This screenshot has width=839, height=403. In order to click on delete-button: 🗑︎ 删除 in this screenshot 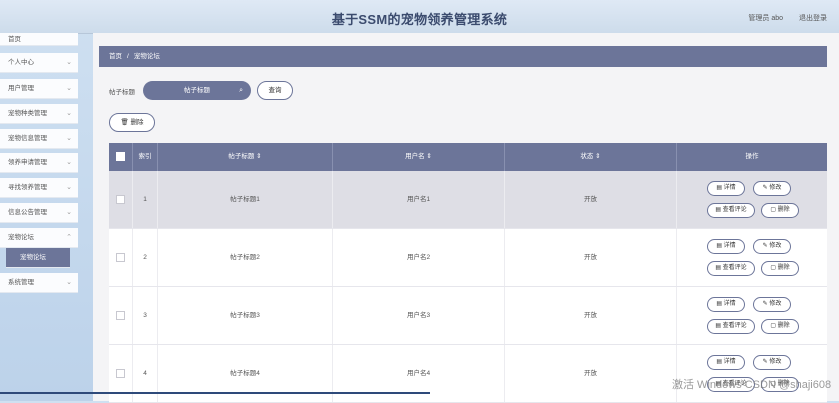, I will do `click(132, 122)`.